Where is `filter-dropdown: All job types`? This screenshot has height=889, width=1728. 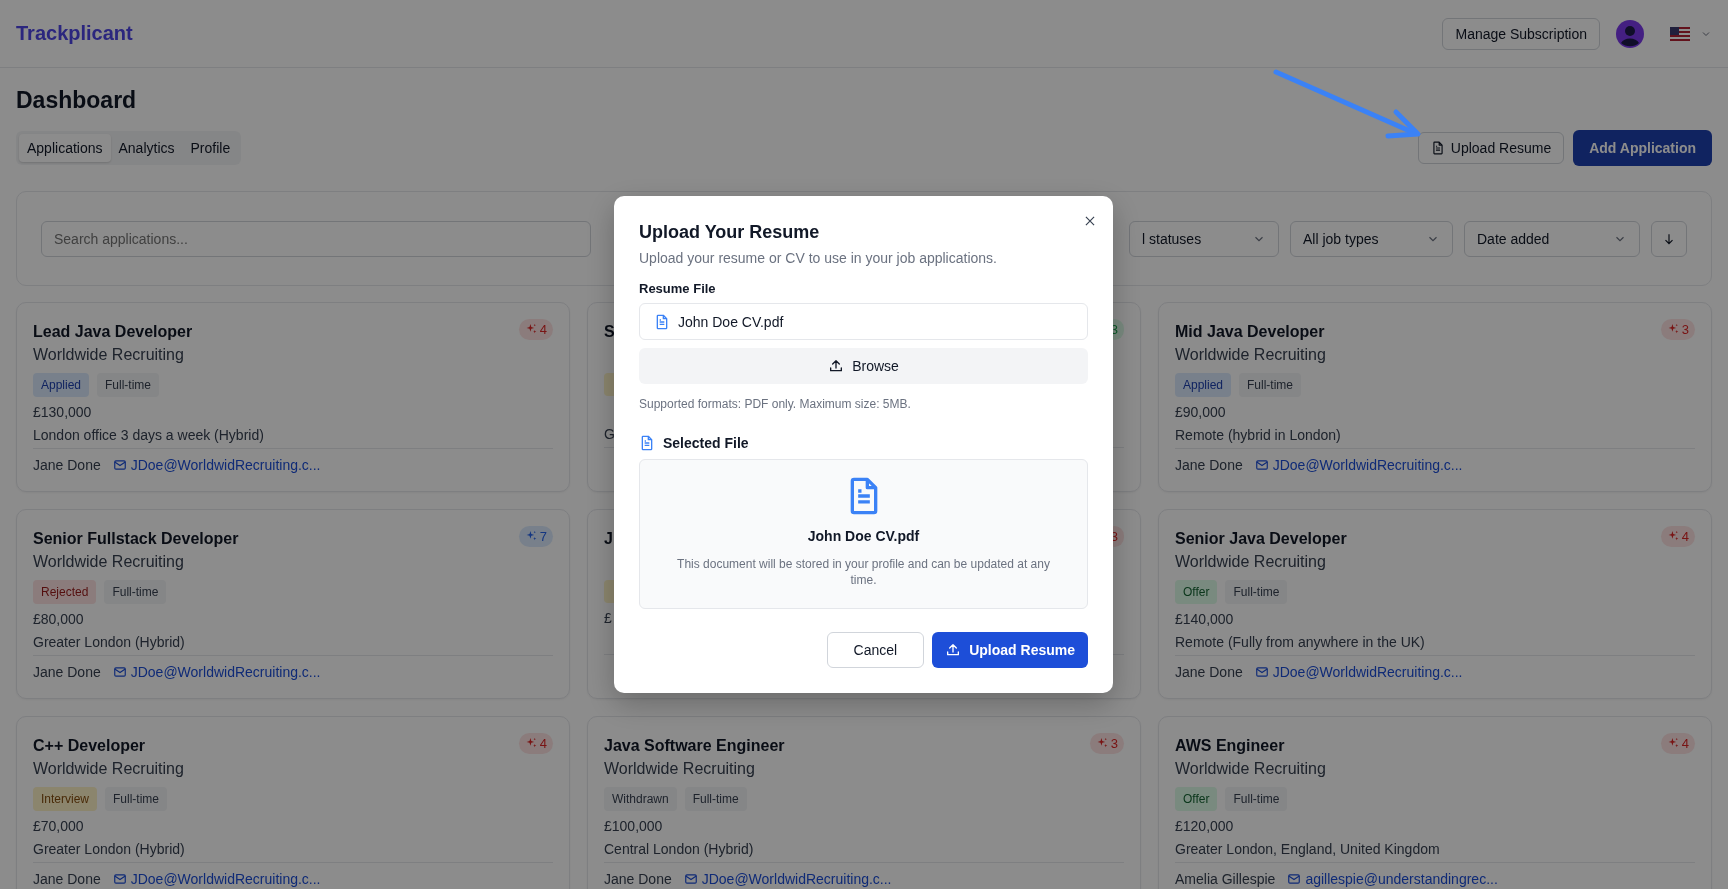 filter-dropdown: All job types is located at coordinates (1371, 238).